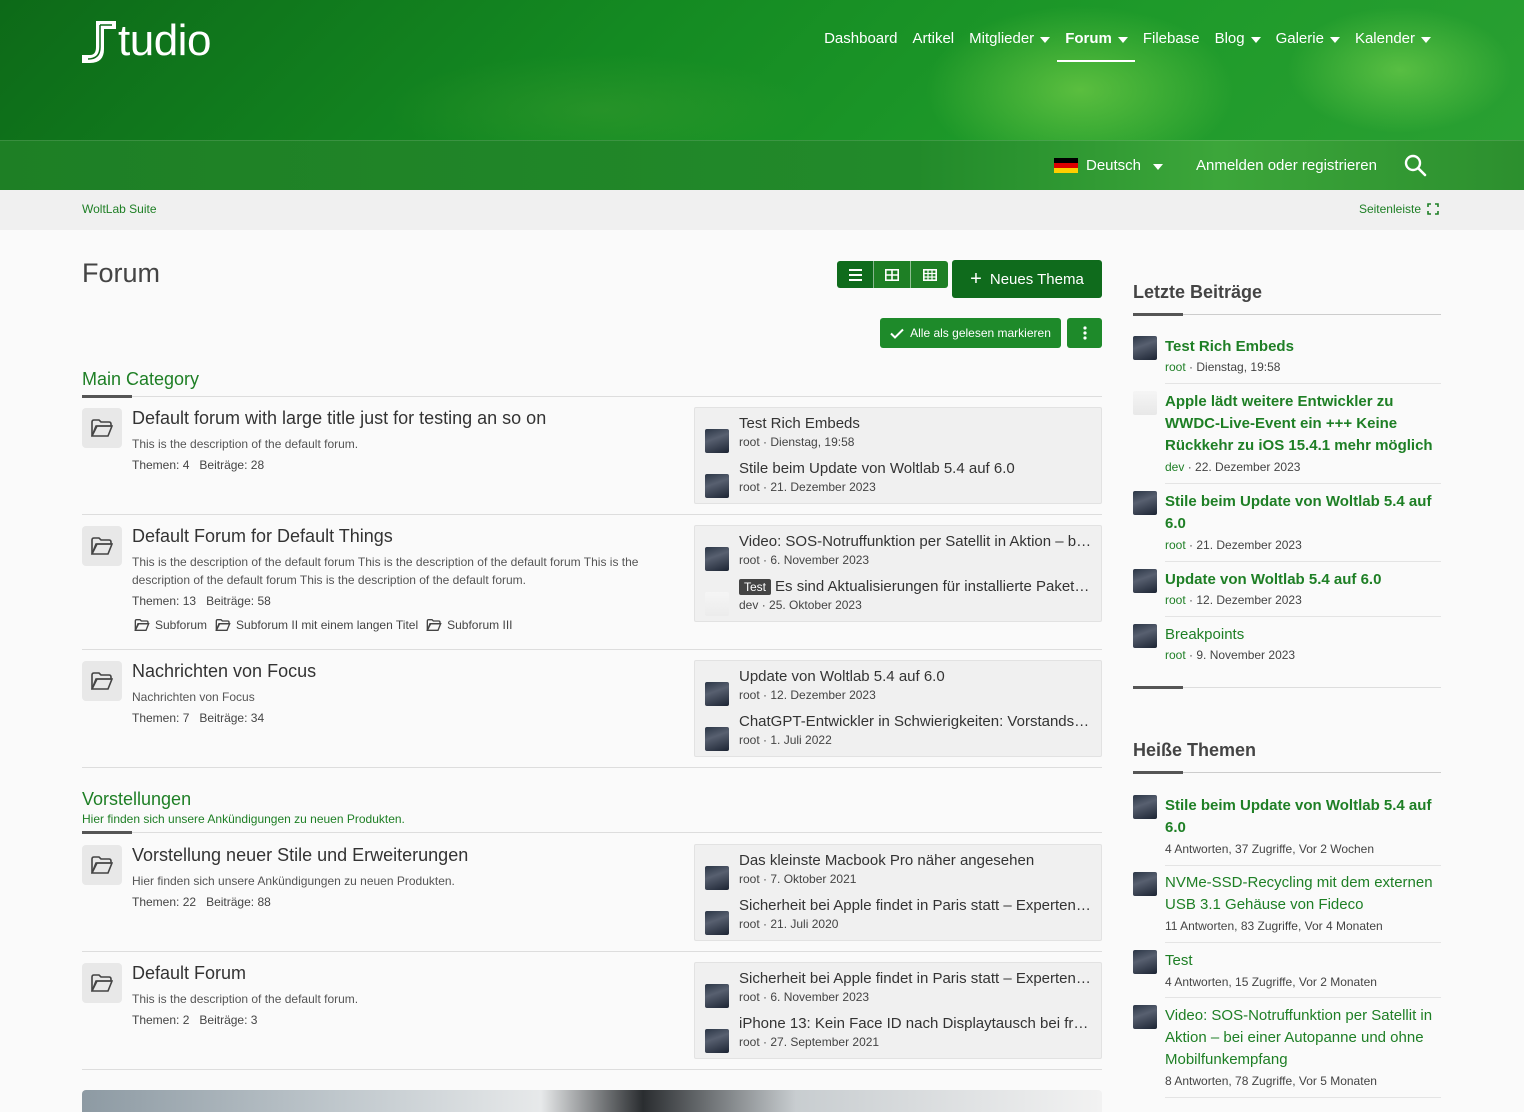  Describe the element at coordinates (1198, 292) in the screenshot. I see `latest-posts-heading: Letzte Beiträge` at that location.